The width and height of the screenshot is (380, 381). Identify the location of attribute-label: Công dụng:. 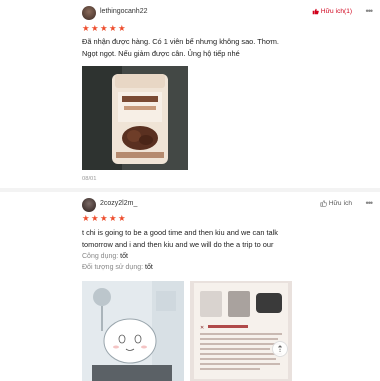
(100, 256).